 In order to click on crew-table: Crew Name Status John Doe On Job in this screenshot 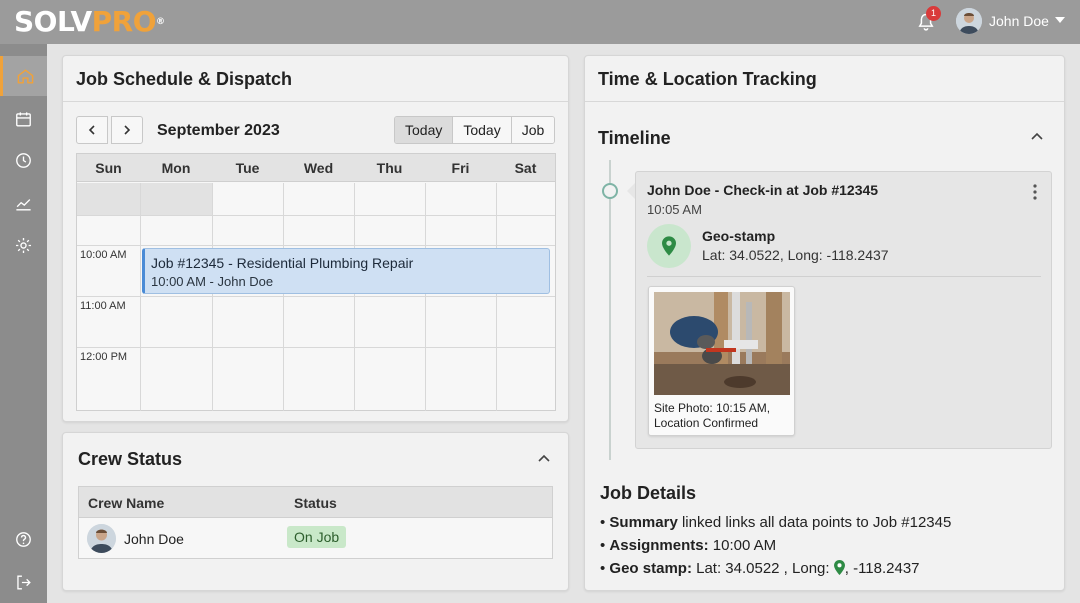, I will do `click(315, 522)`.